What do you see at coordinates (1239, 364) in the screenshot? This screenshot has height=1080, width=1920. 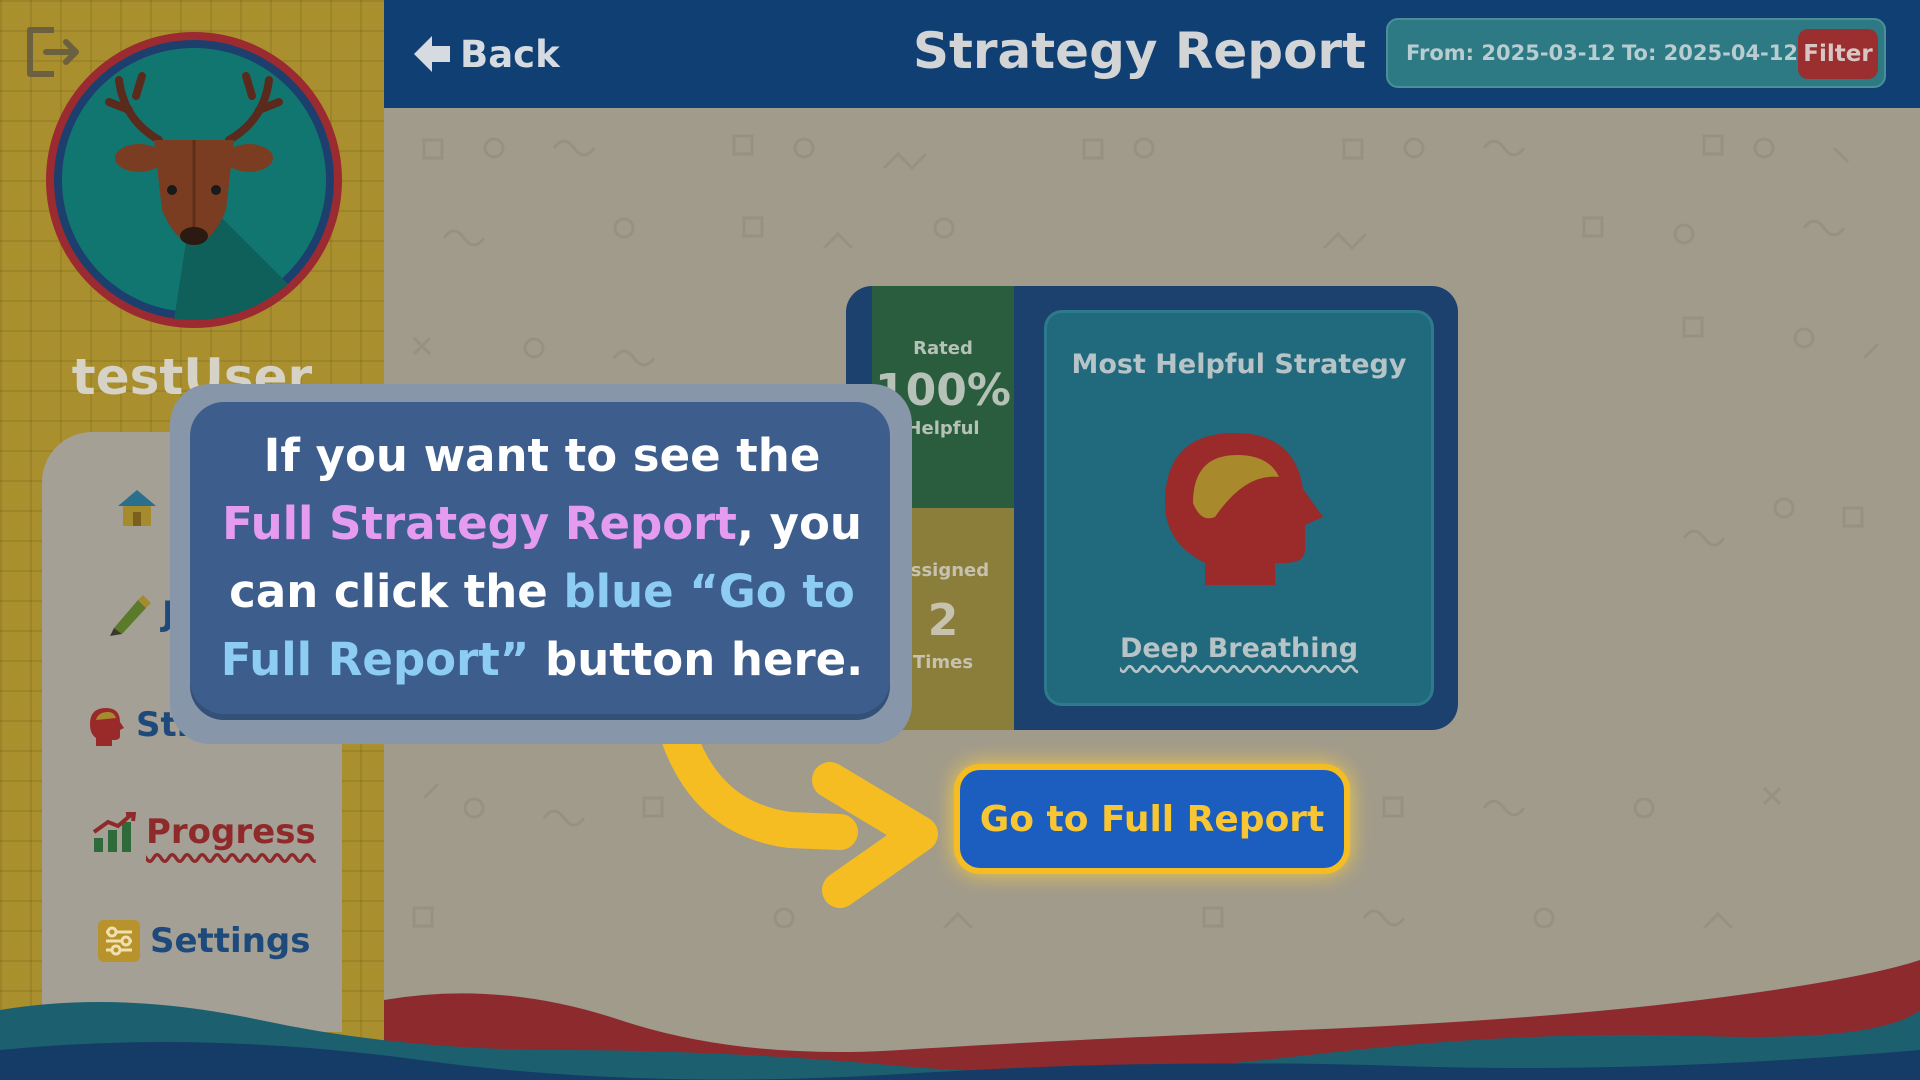 I see `most-helpful-title: Most Helpful Strategy` at bounding box center [1239, 364].